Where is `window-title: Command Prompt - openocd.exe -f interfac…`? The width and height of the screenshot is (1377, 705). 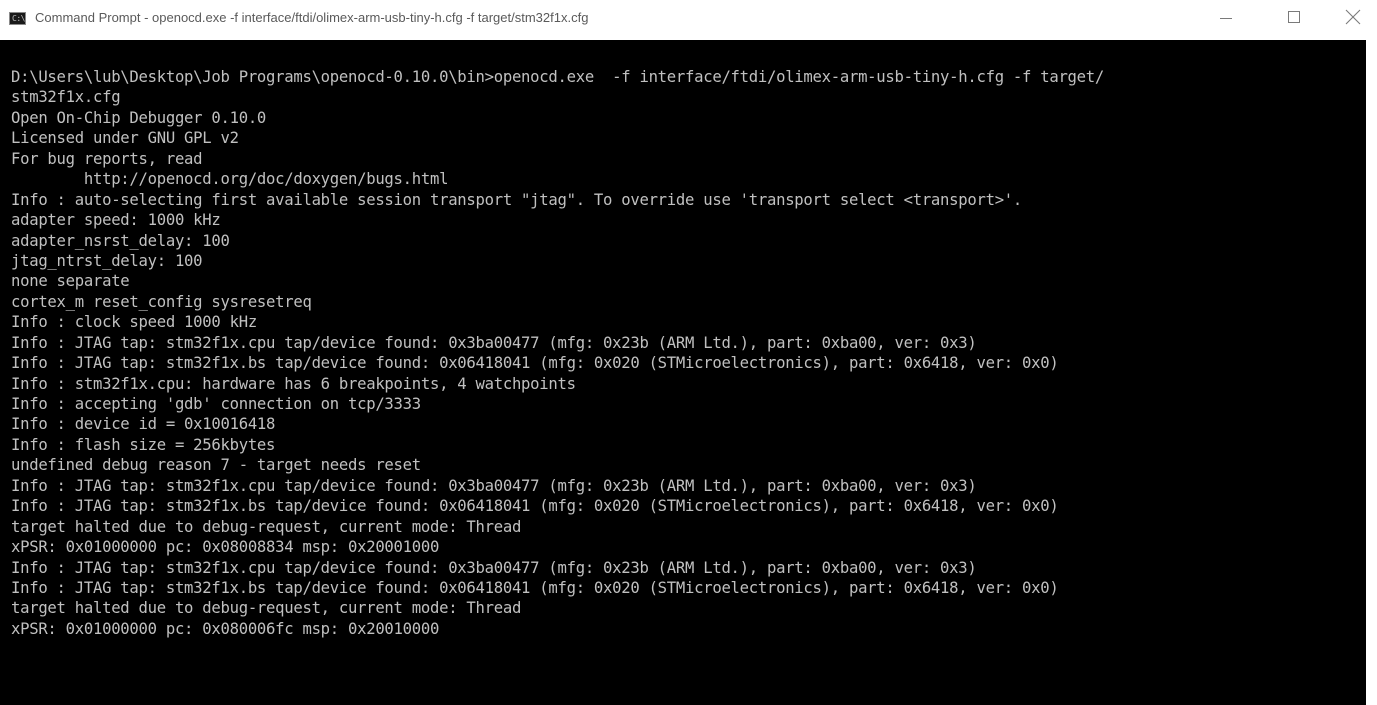 window-title: Command Prompt - openocd.exe -f interfac… is located at coordinates (312, 17).